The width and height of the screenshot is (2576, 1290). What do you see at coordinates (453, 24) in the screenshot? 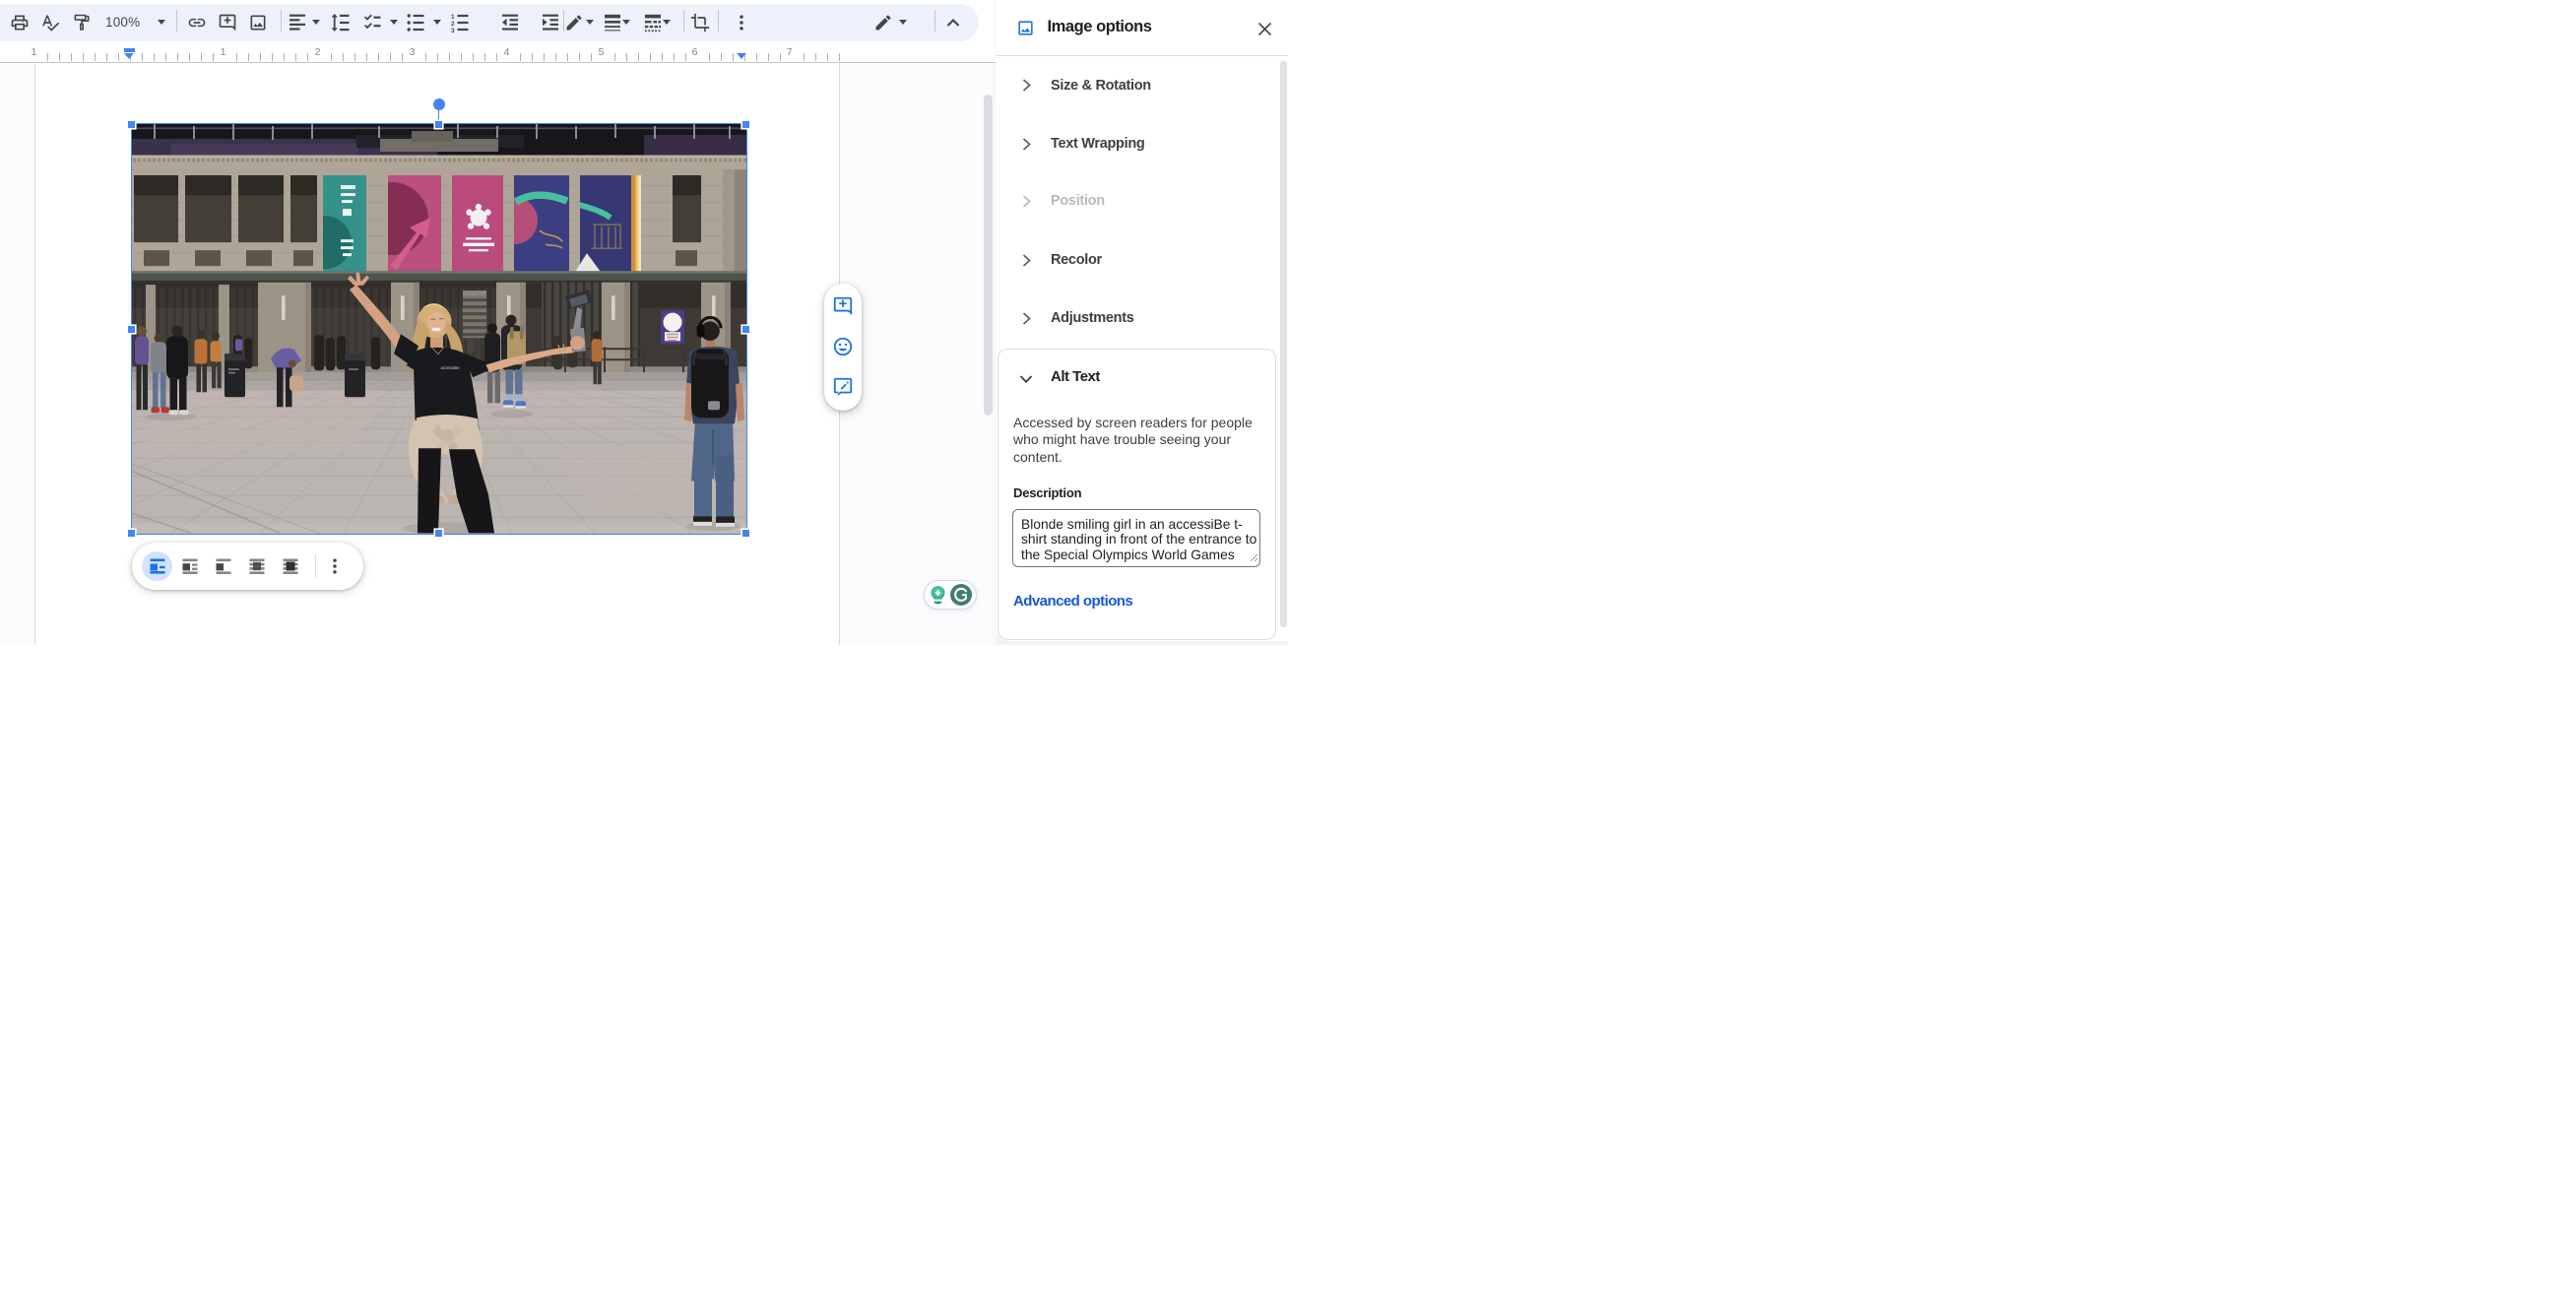
I see `svg-text: 2` at bounding box center [453, 24].